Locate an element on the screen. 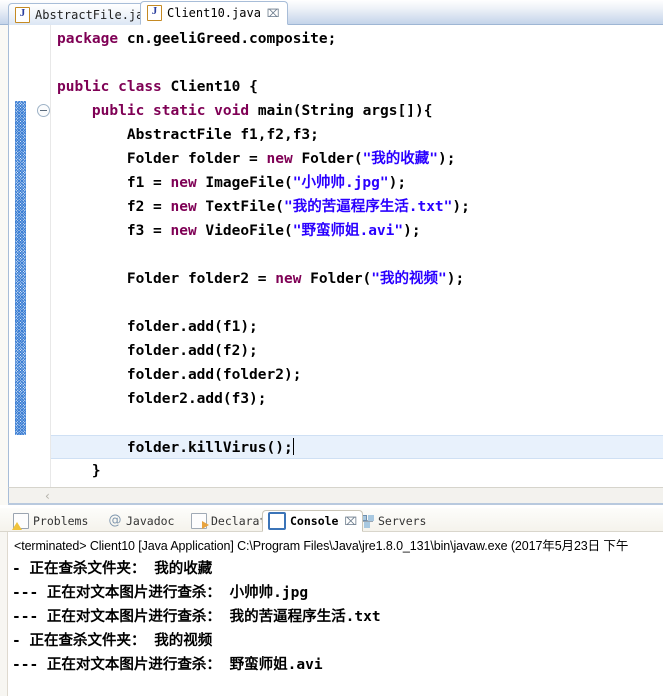  code-line: folder.add(f1); is located at coordinates (357, 327).